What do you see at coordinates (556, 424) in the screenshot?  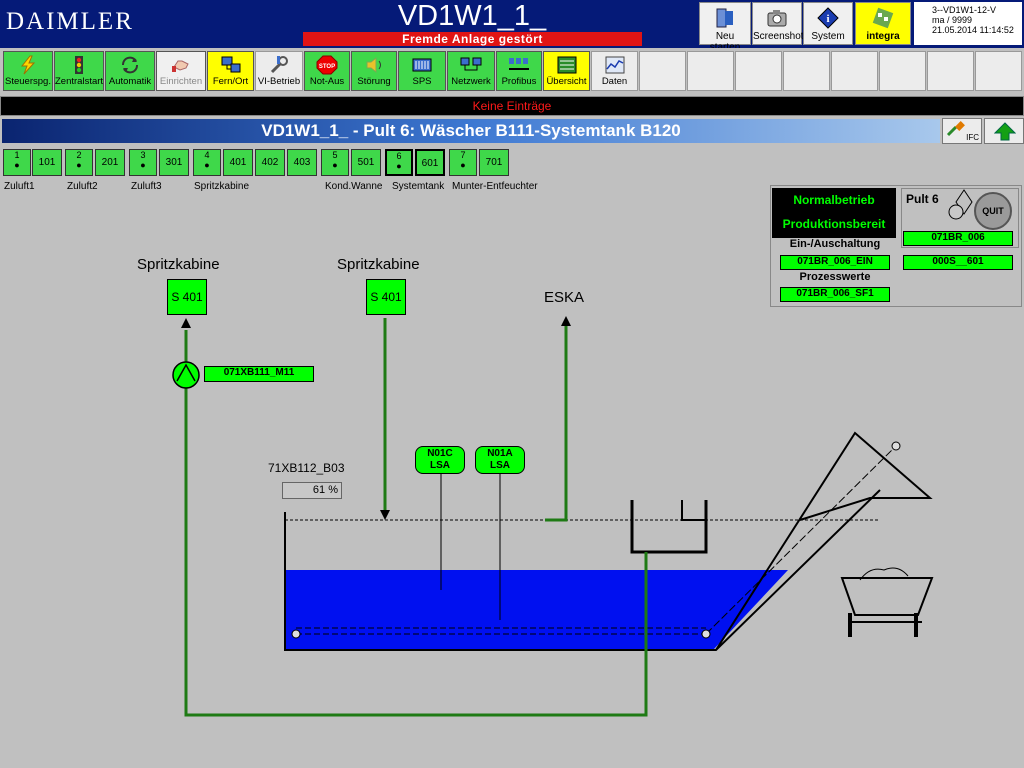 I see `eska-pipe` at bounding box center [556, 424].